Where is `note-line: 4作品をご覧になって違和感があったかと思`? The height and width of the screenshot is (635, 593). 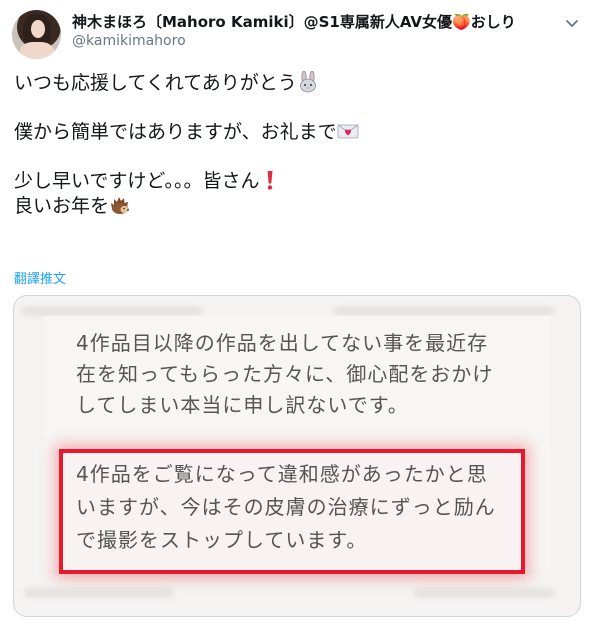 note-line: 4作品をご覧になって違和感があったかと思 is located at coordinates (282, 474).